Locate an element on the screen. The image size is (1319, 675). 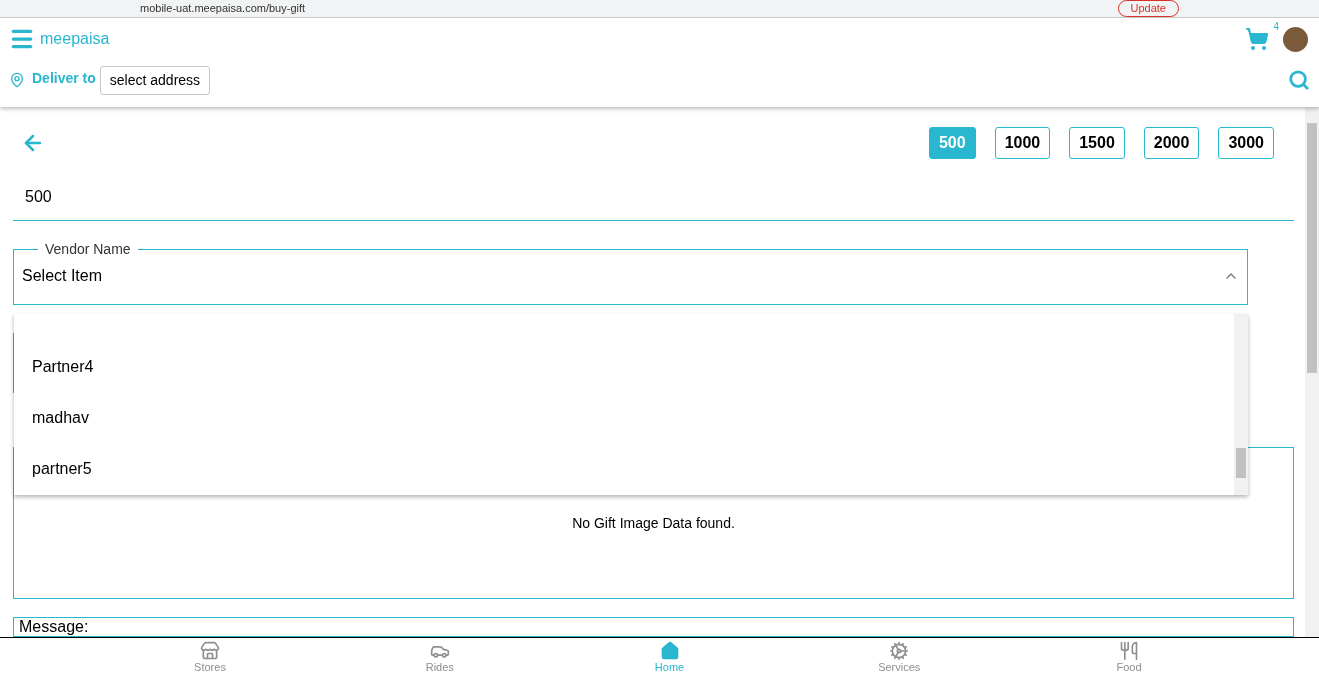
home-icon is located at coordinates (669, 651).